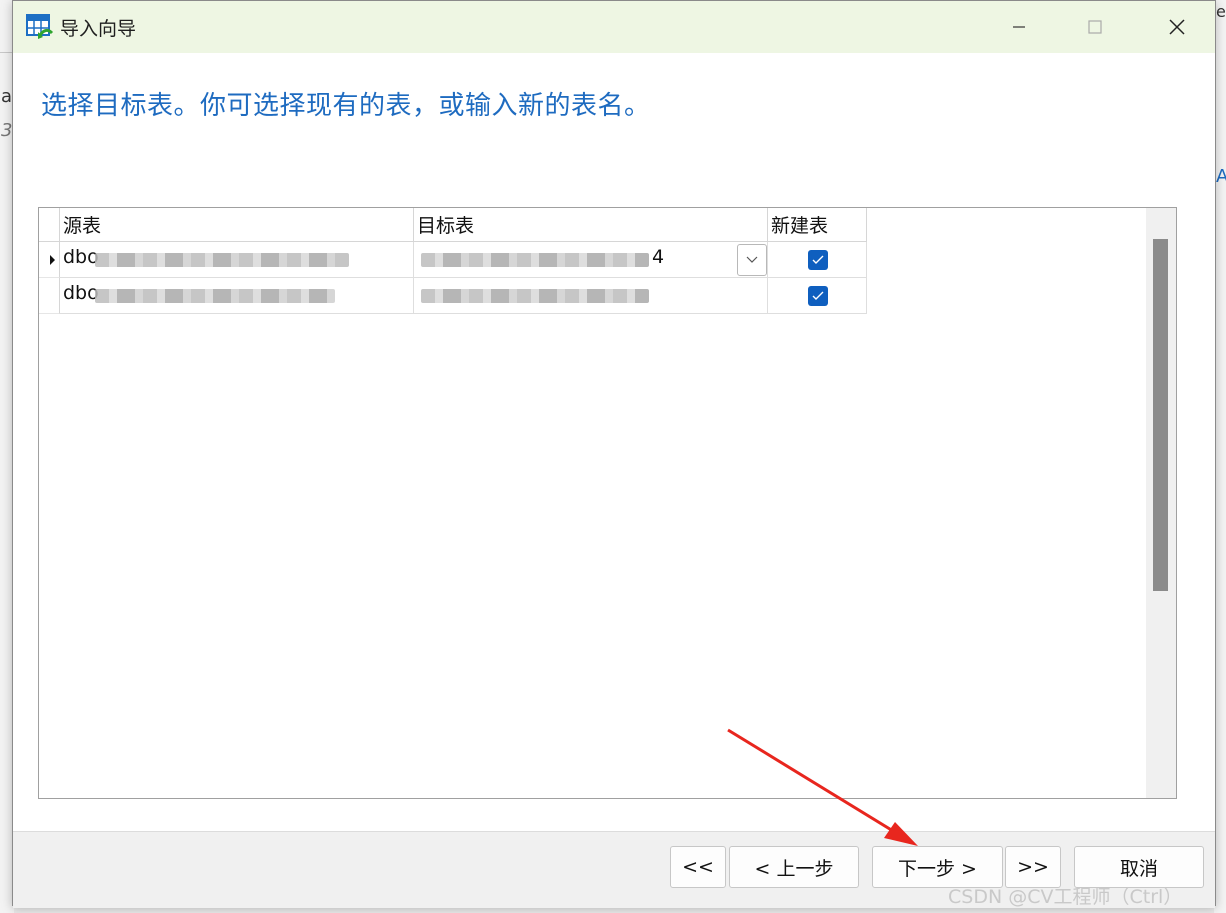  What do you see at coordinates (7, 96) in the screenshot?
I see `background-text-a: a` at bounding box center [7, 96].